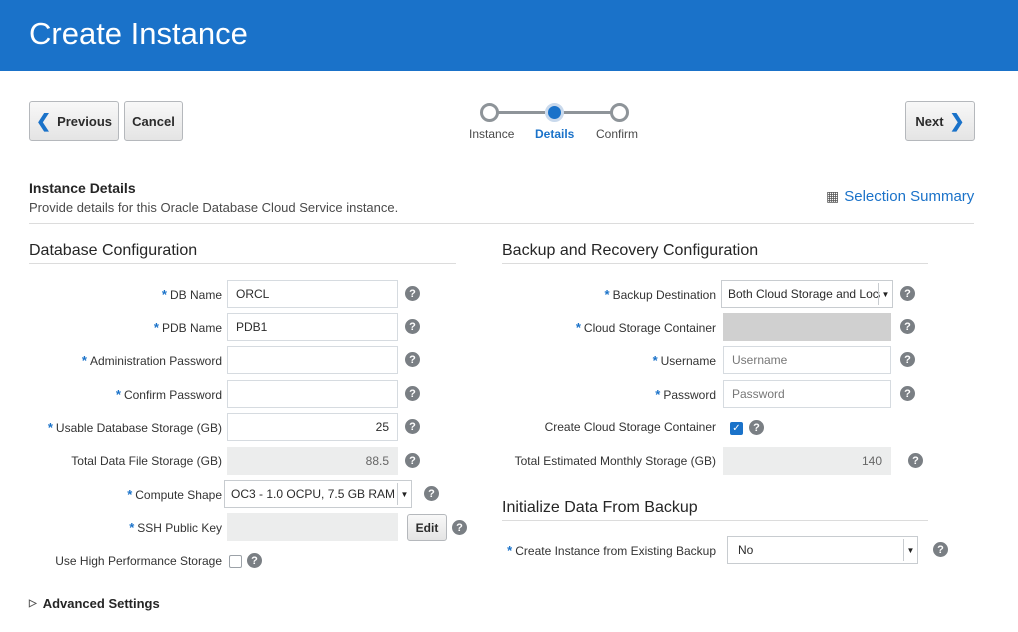  What do you see at coordinates (312, 394) in the screenshot?
I see `confirm-password-input` at bounding box center [312, 394].